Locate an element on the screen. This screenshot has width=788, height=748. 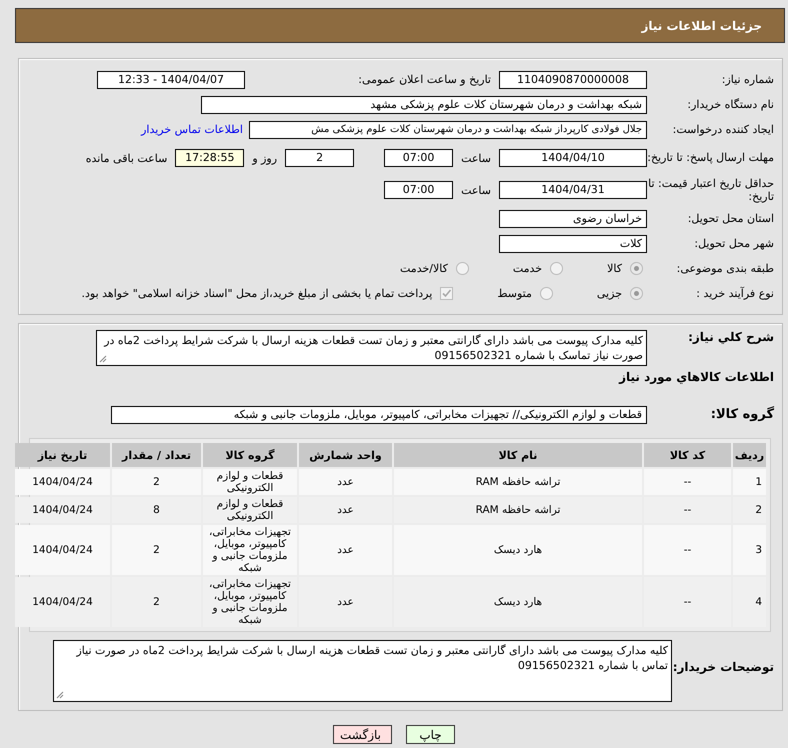
radio-label: خدمت is located at coordinates (527, 268).